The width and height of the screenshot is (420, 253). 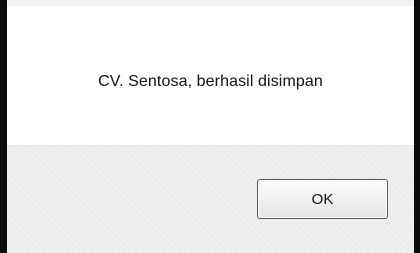 I want to click on window-border-left, so click(x=3, y=126).